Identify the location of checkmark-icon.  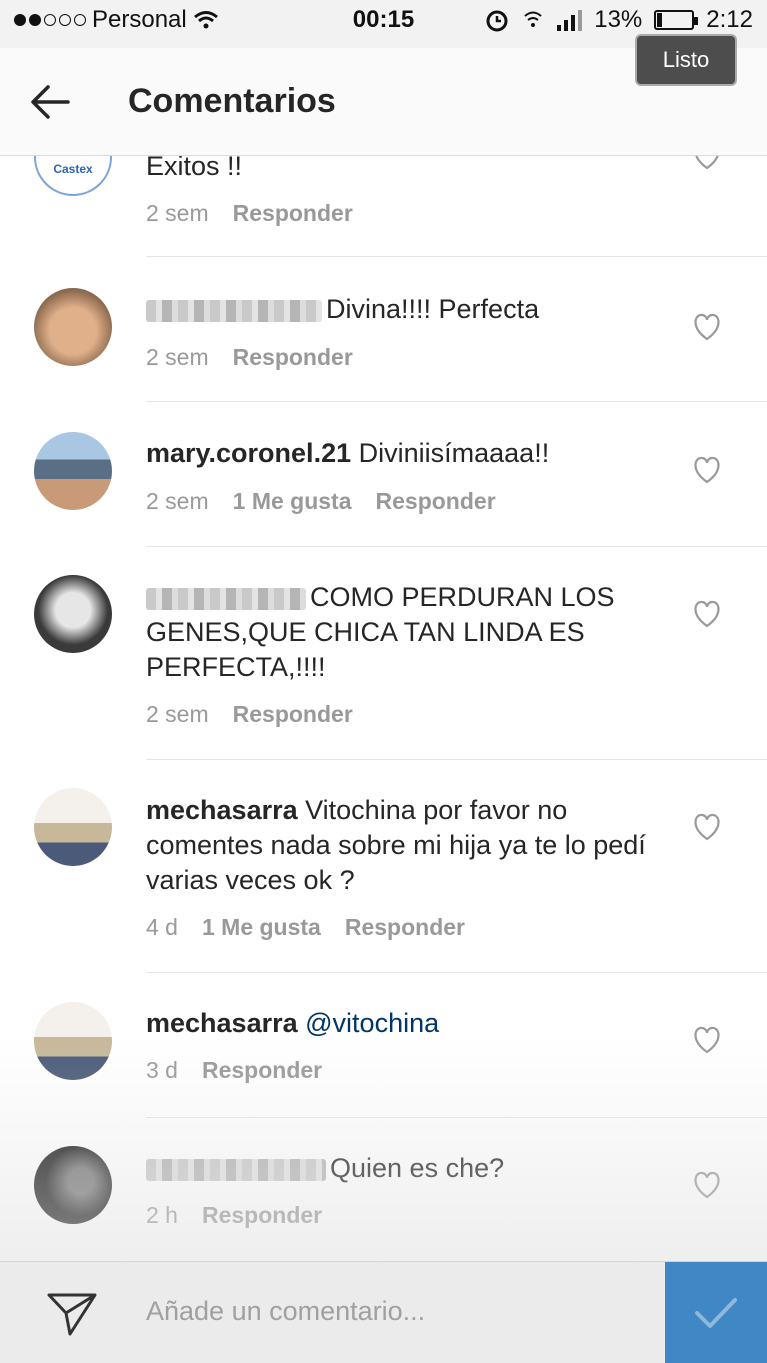
(716, 1313).